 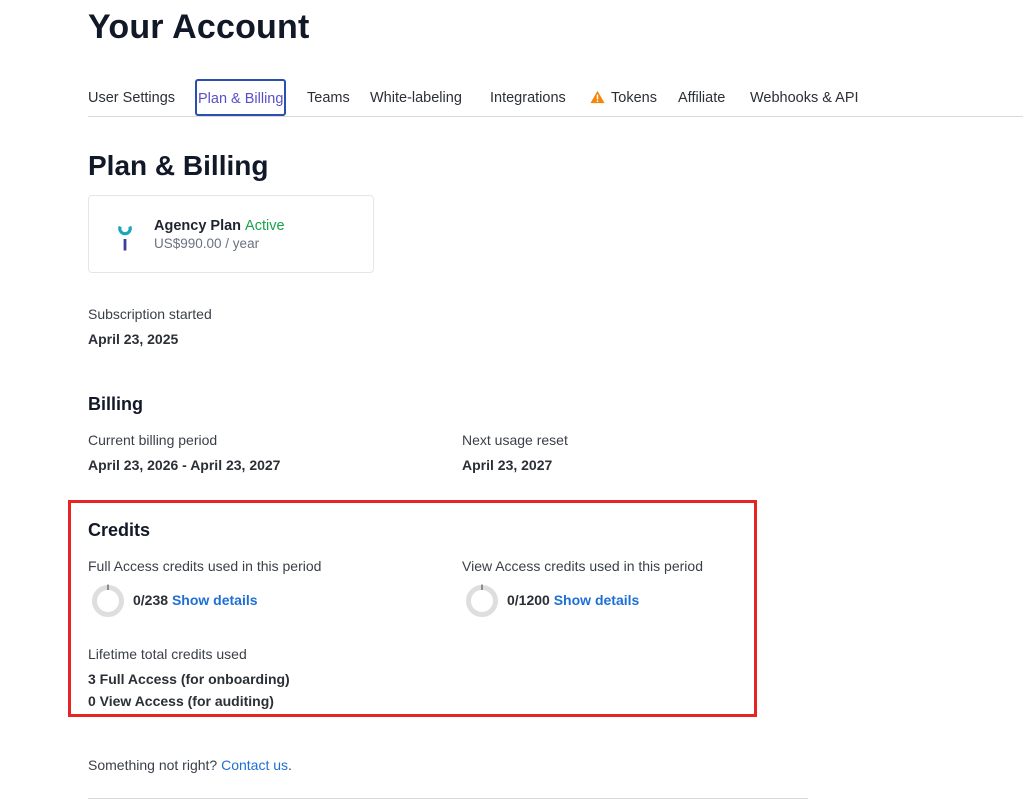 I want to click on plan-name: Agency Plan Active, so click(x=219, y=226).